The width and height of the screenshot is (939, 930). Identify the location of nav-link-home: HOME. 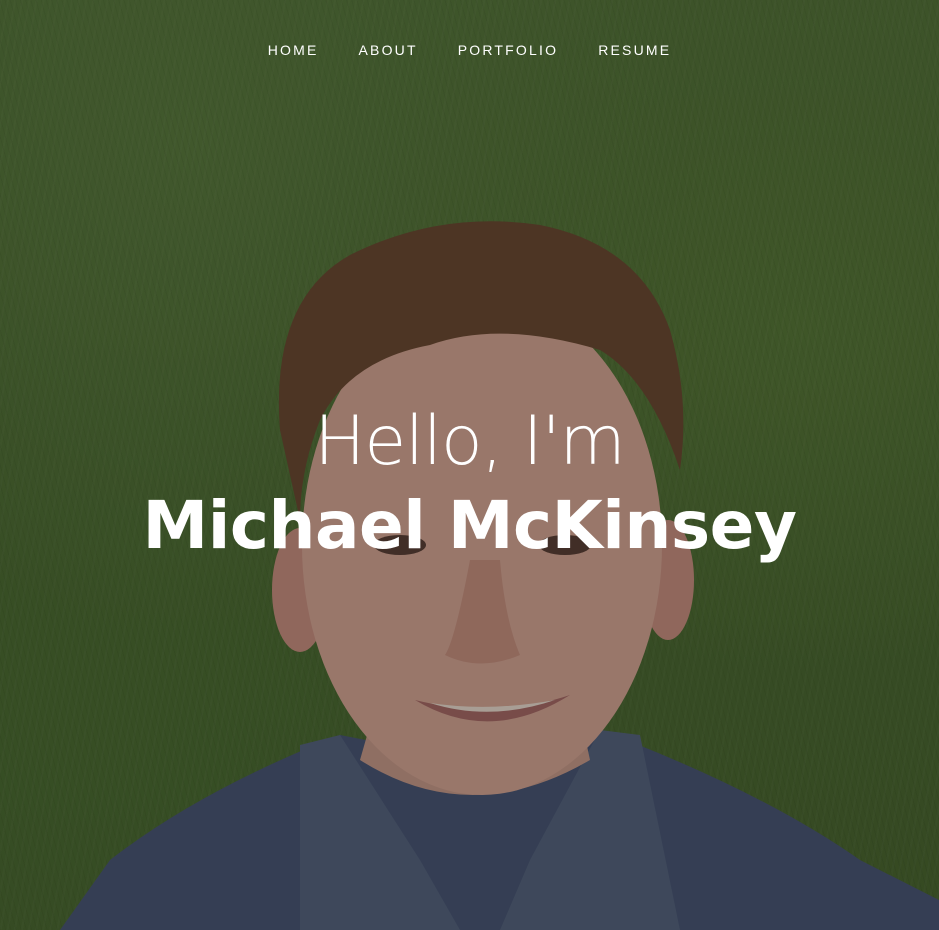
(293, 50).